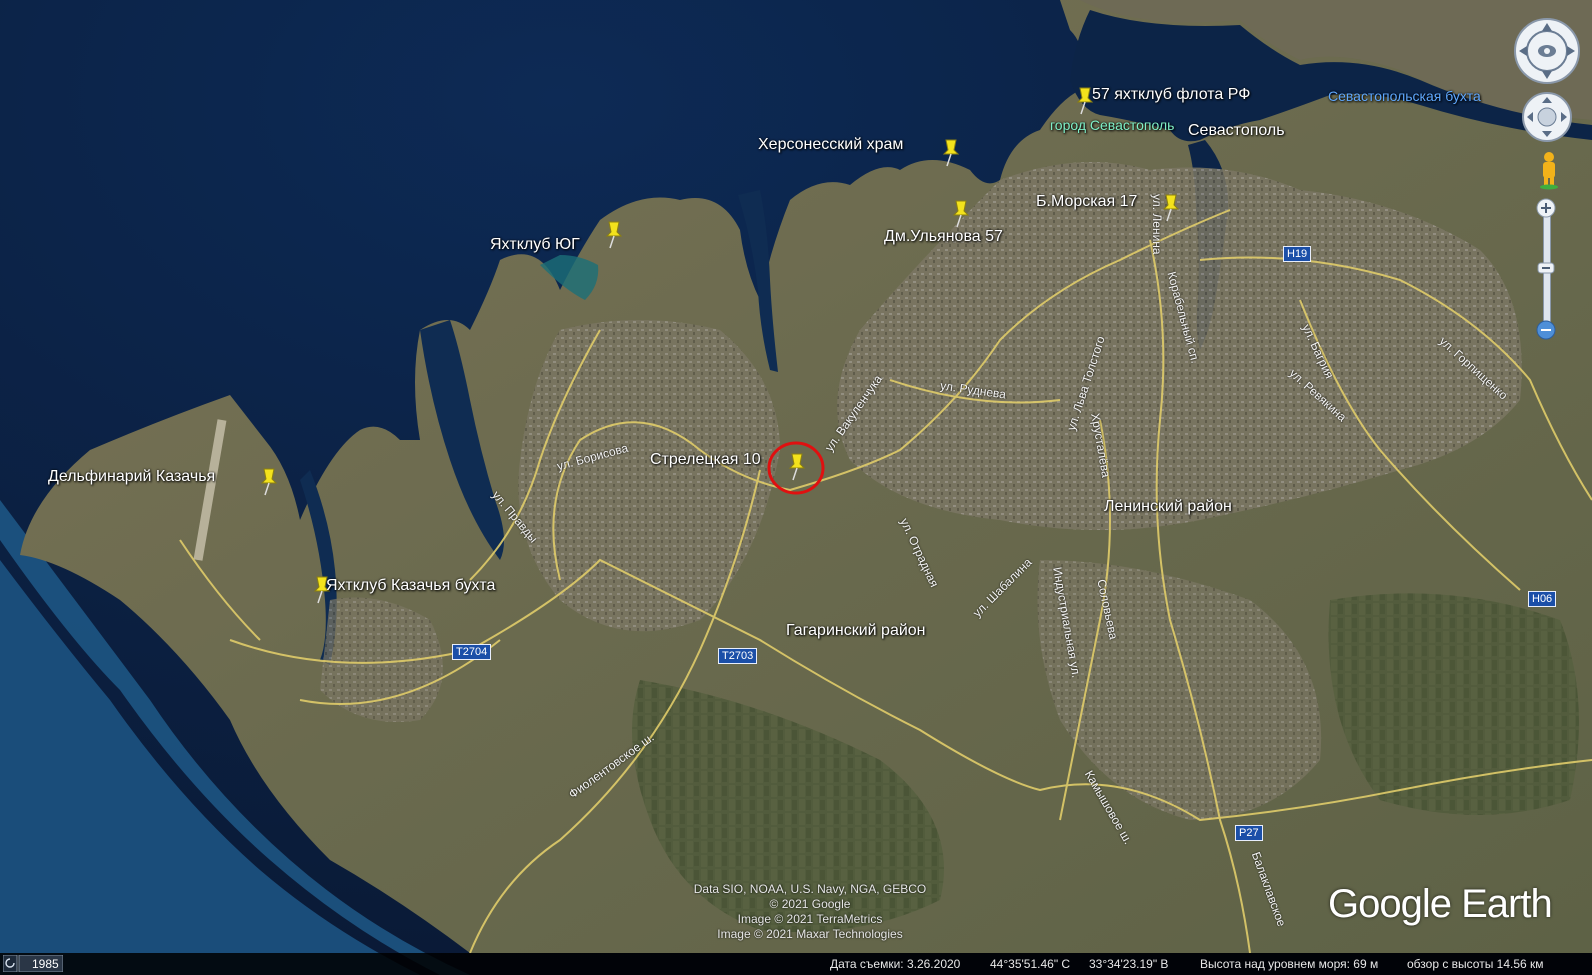 The image size is (1592, 975). Describe the element at coordinates (1171, 95) in the screenshot. I see `label-yacht-club-57: 57 яхтклуб флота РФ` at that location.